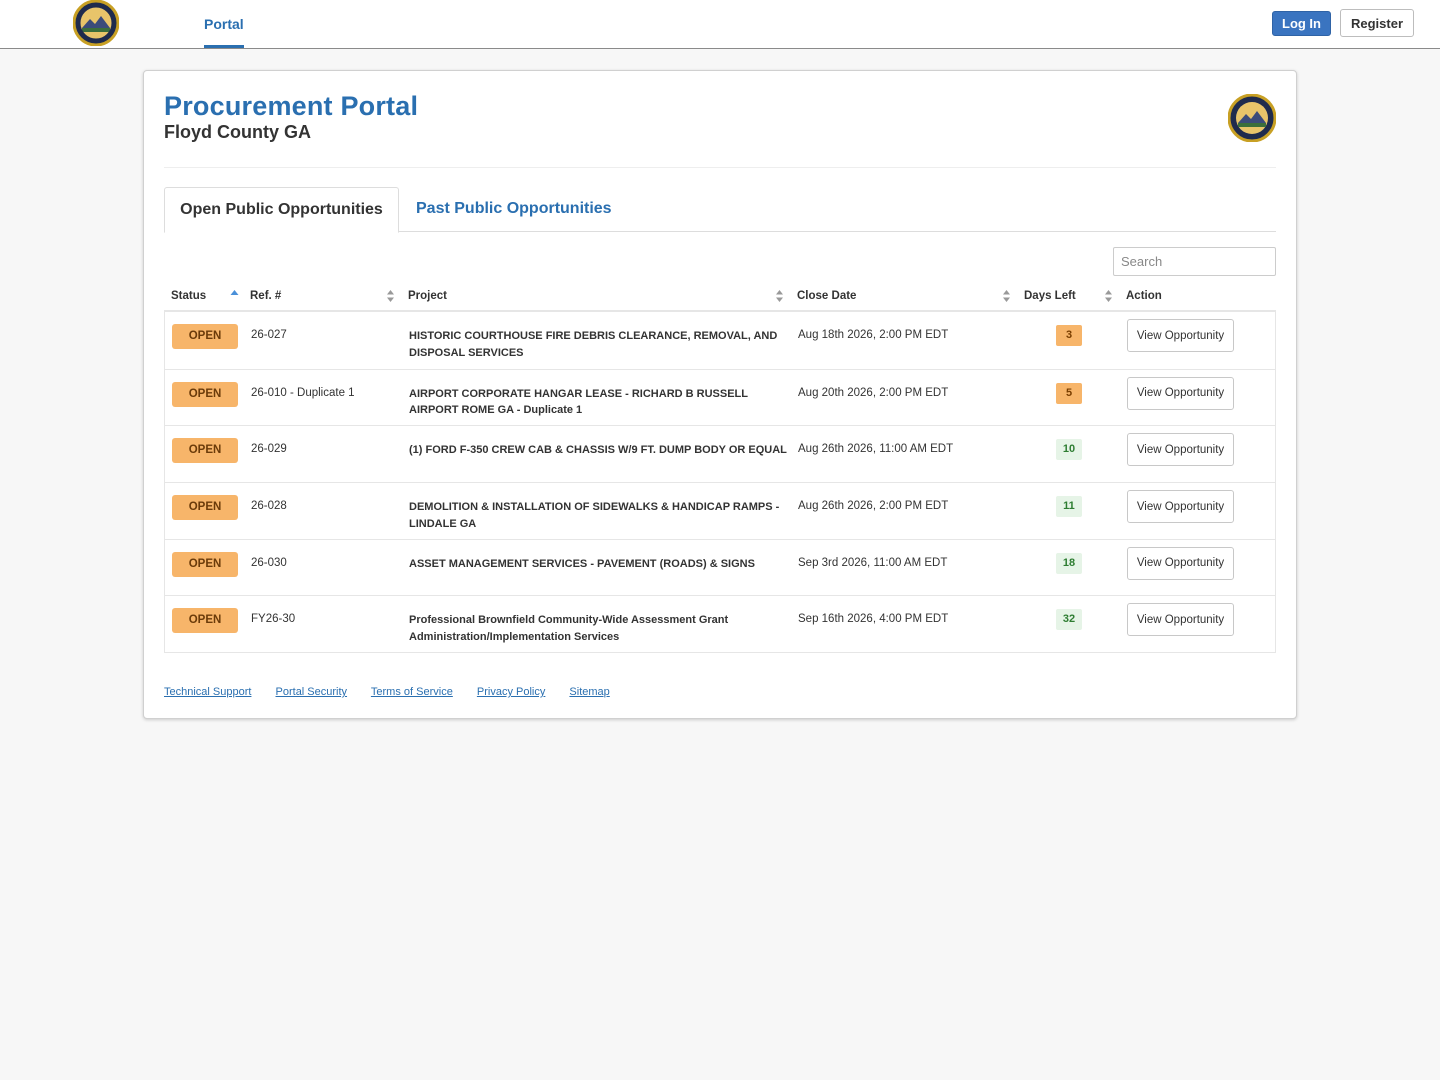 The image size is (1440, 1080). Describe the element at coordinates (826, 296) in the screenshot. I see `column-close-date: Close Date` at that location.